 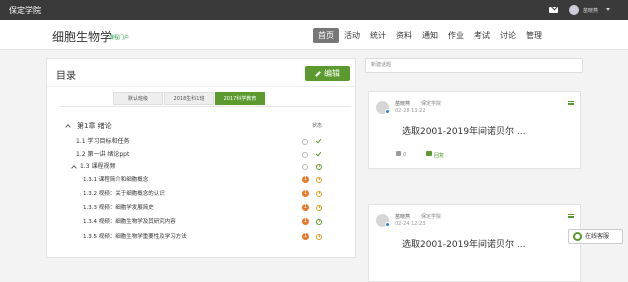 What do you see at coordinates (404, 35) in the screenshot?
I see `nav-materials: 资料` at bounding box center [404, 35].